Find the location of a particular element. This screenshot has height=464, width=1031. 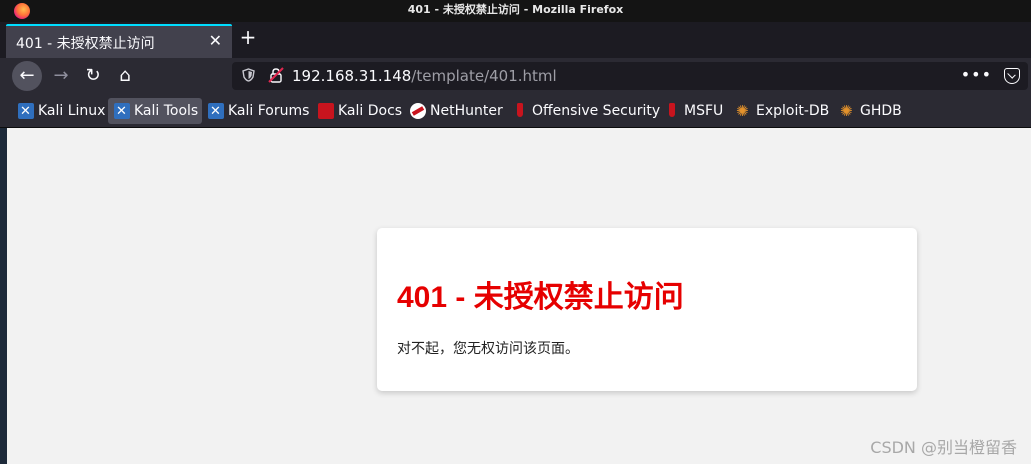

tab-active: 401 - 未授权禁止访问 ✕ is located at coordinates (119, 41).